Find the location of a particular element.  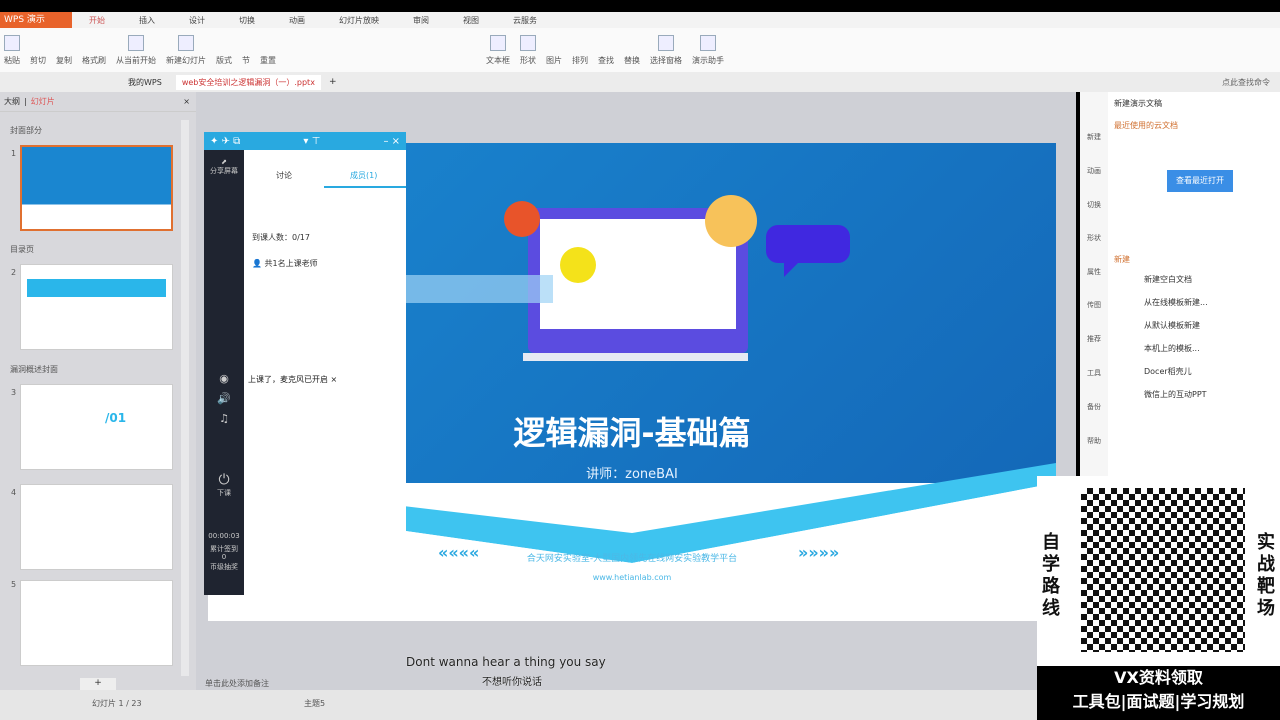

section-label: 漏洞概述封面 is located at coordinates (29, 369).